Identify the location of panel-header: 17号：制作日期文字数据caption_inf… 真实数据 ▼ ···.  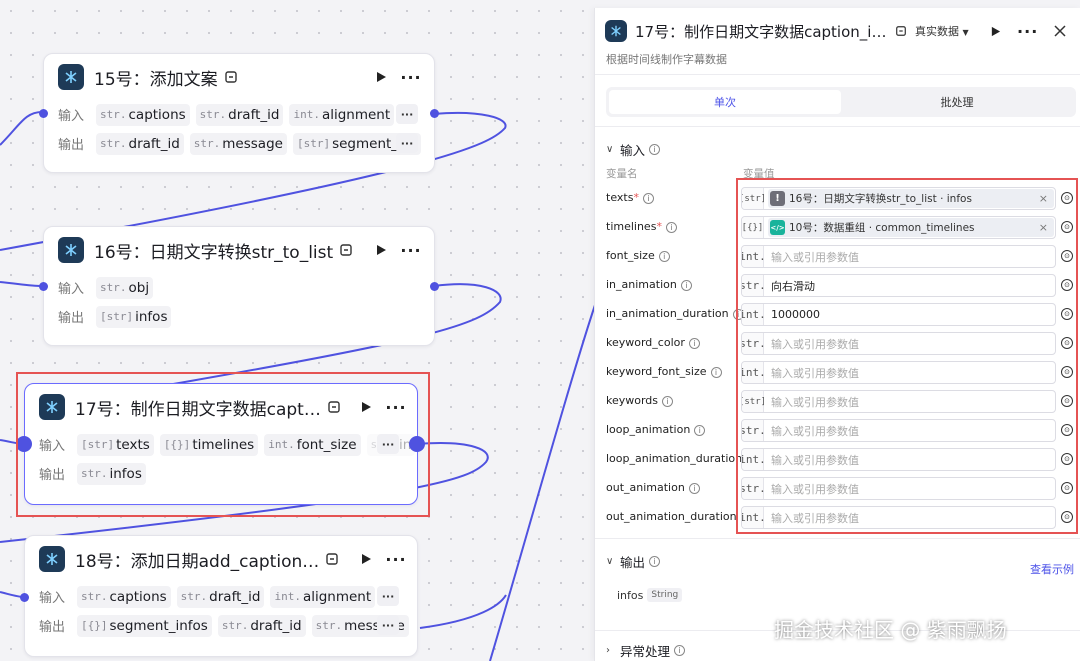
(837, 31).